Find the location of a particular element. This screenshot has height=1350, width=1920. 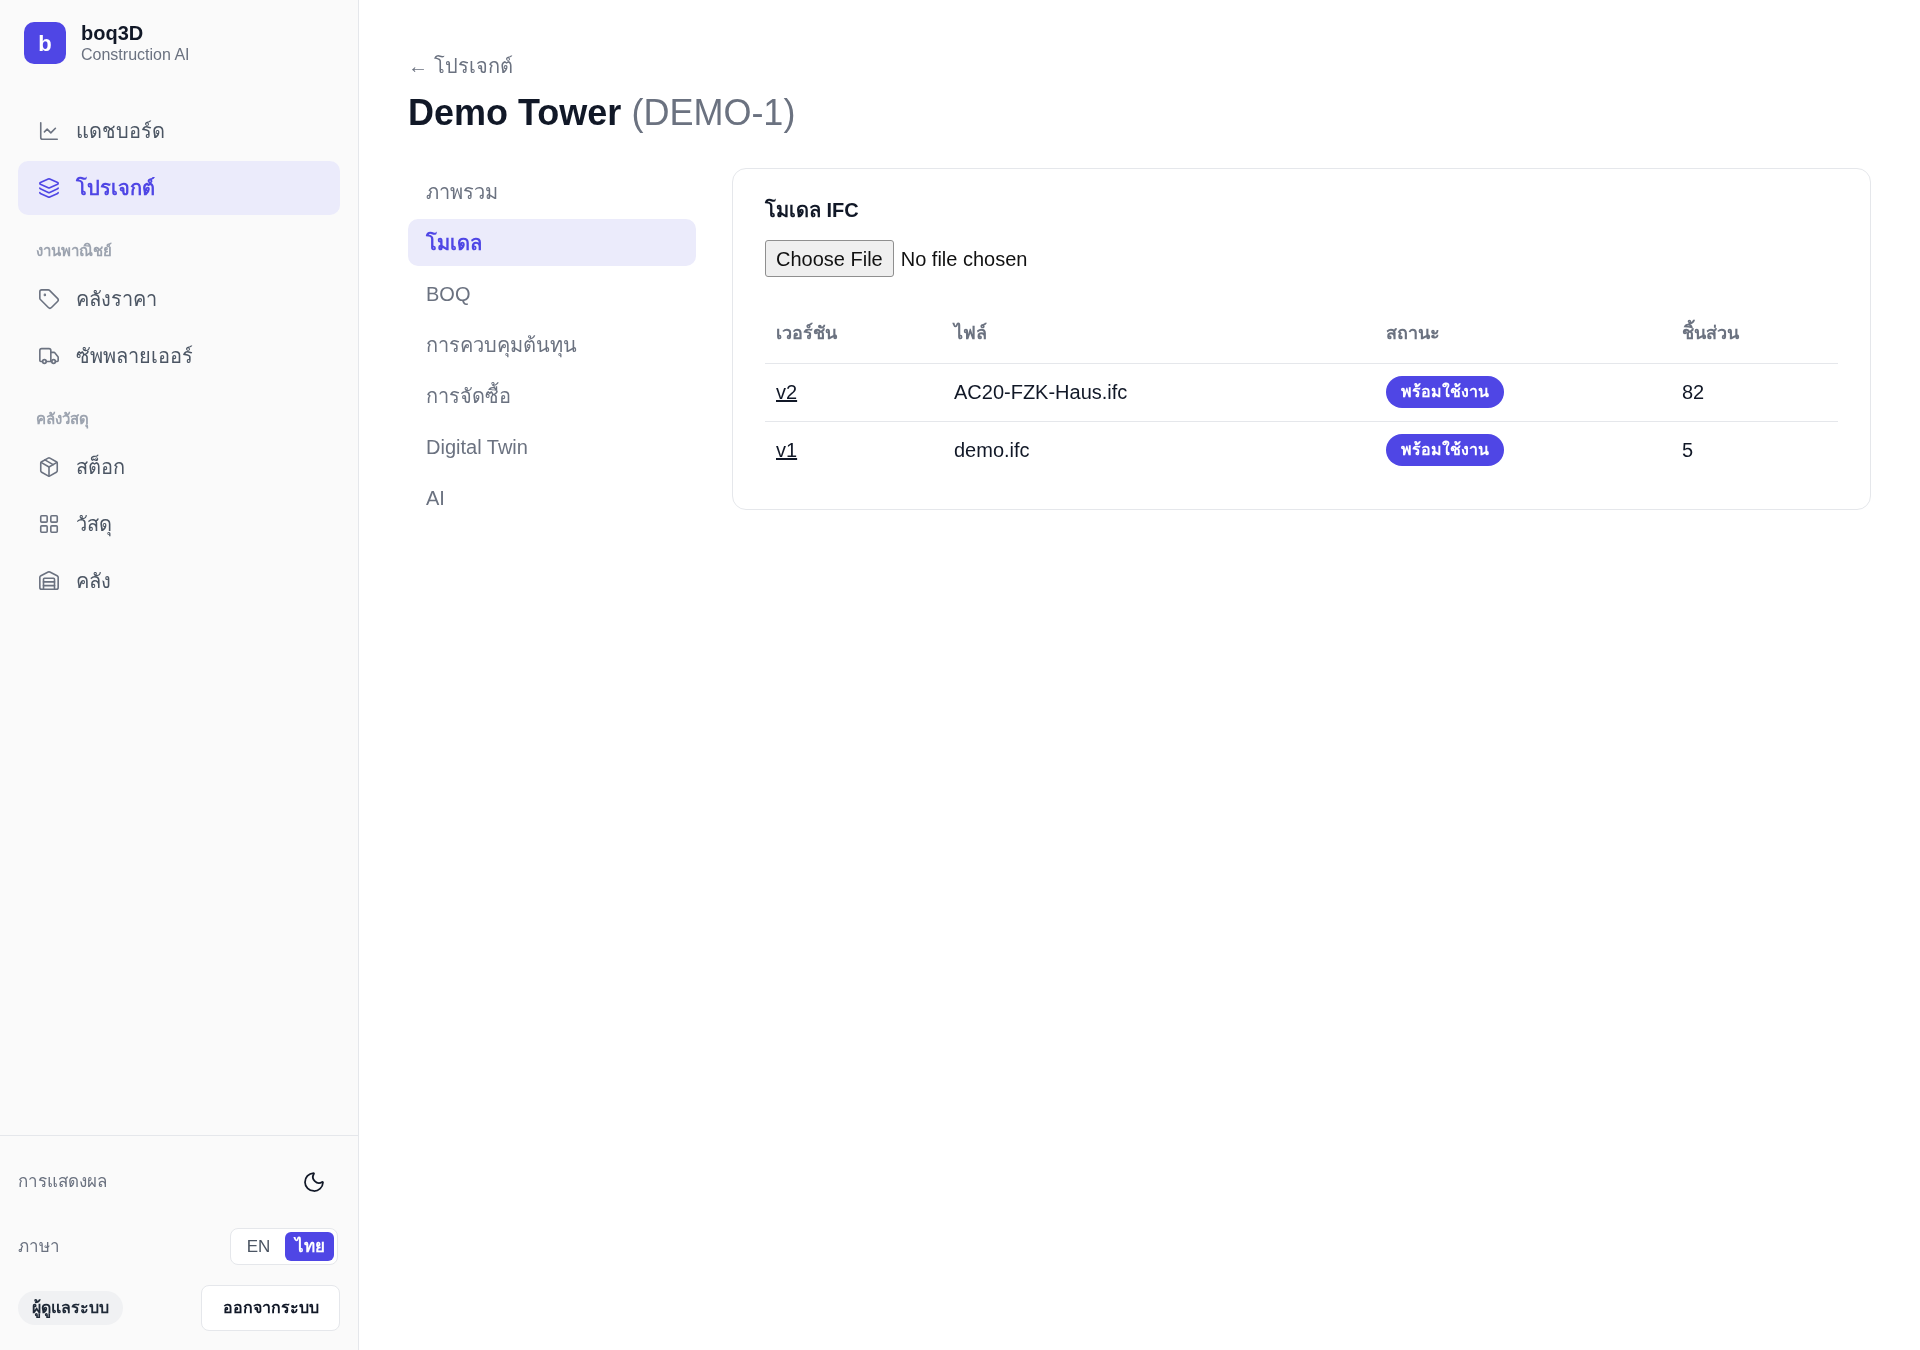

project-tab: AI is located at coordinates (552, 497).